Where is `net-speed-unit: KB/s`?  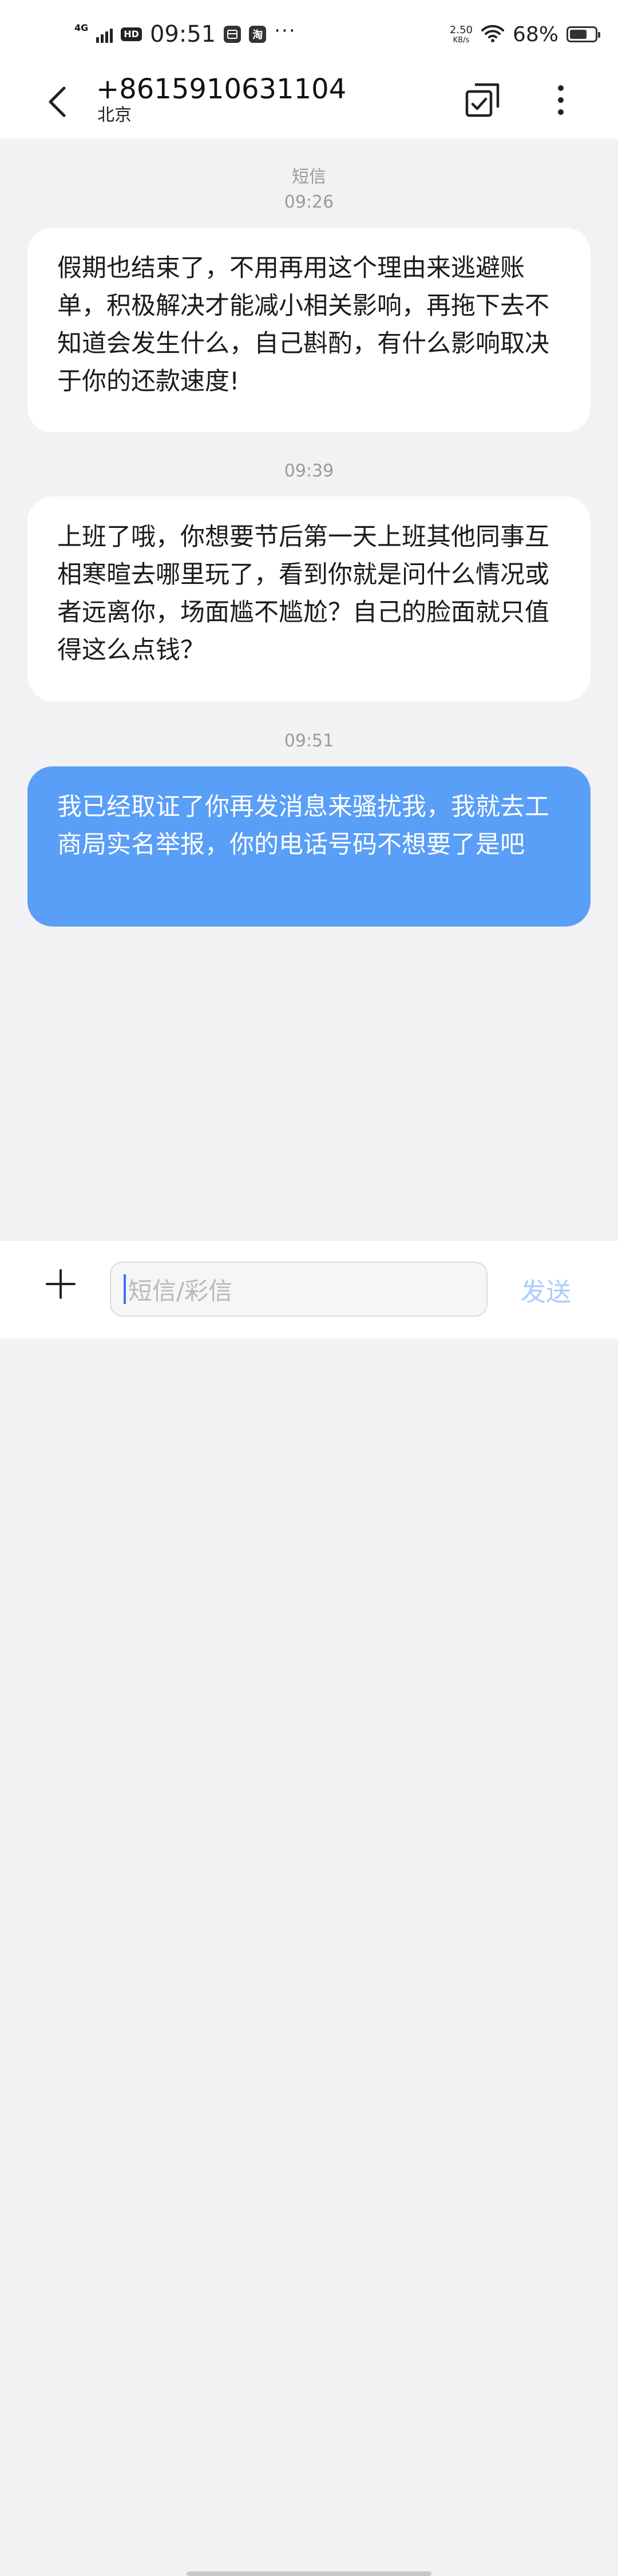
net-speed-unit: KB/s is located at coordinates (461, 40).